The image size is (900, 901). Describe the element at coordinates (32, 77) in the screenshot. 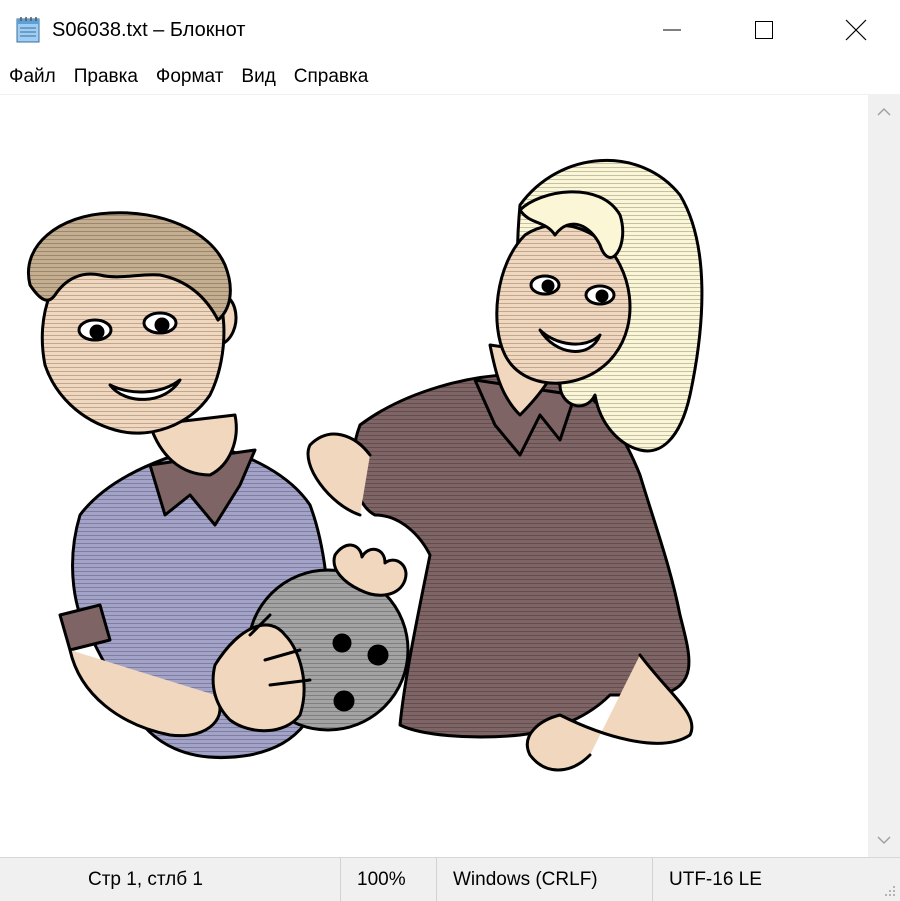

I see `menu-file: Файл` at that location.